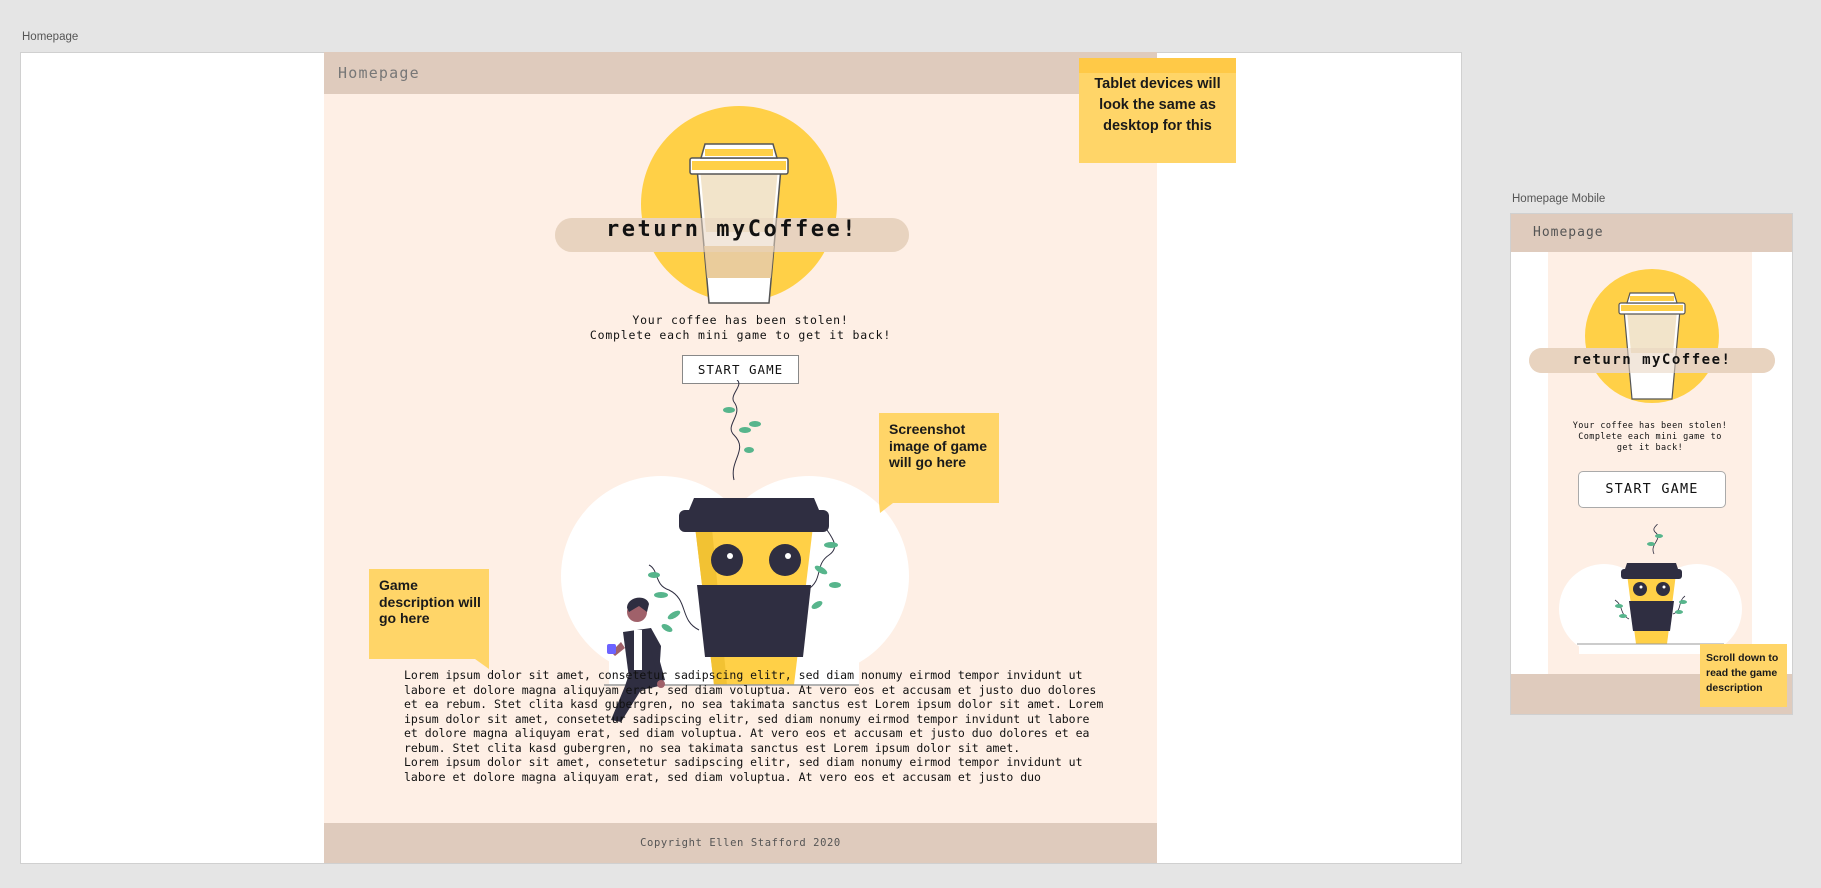  I want to click on mobile-header: Homepage, so click(1651, 233).